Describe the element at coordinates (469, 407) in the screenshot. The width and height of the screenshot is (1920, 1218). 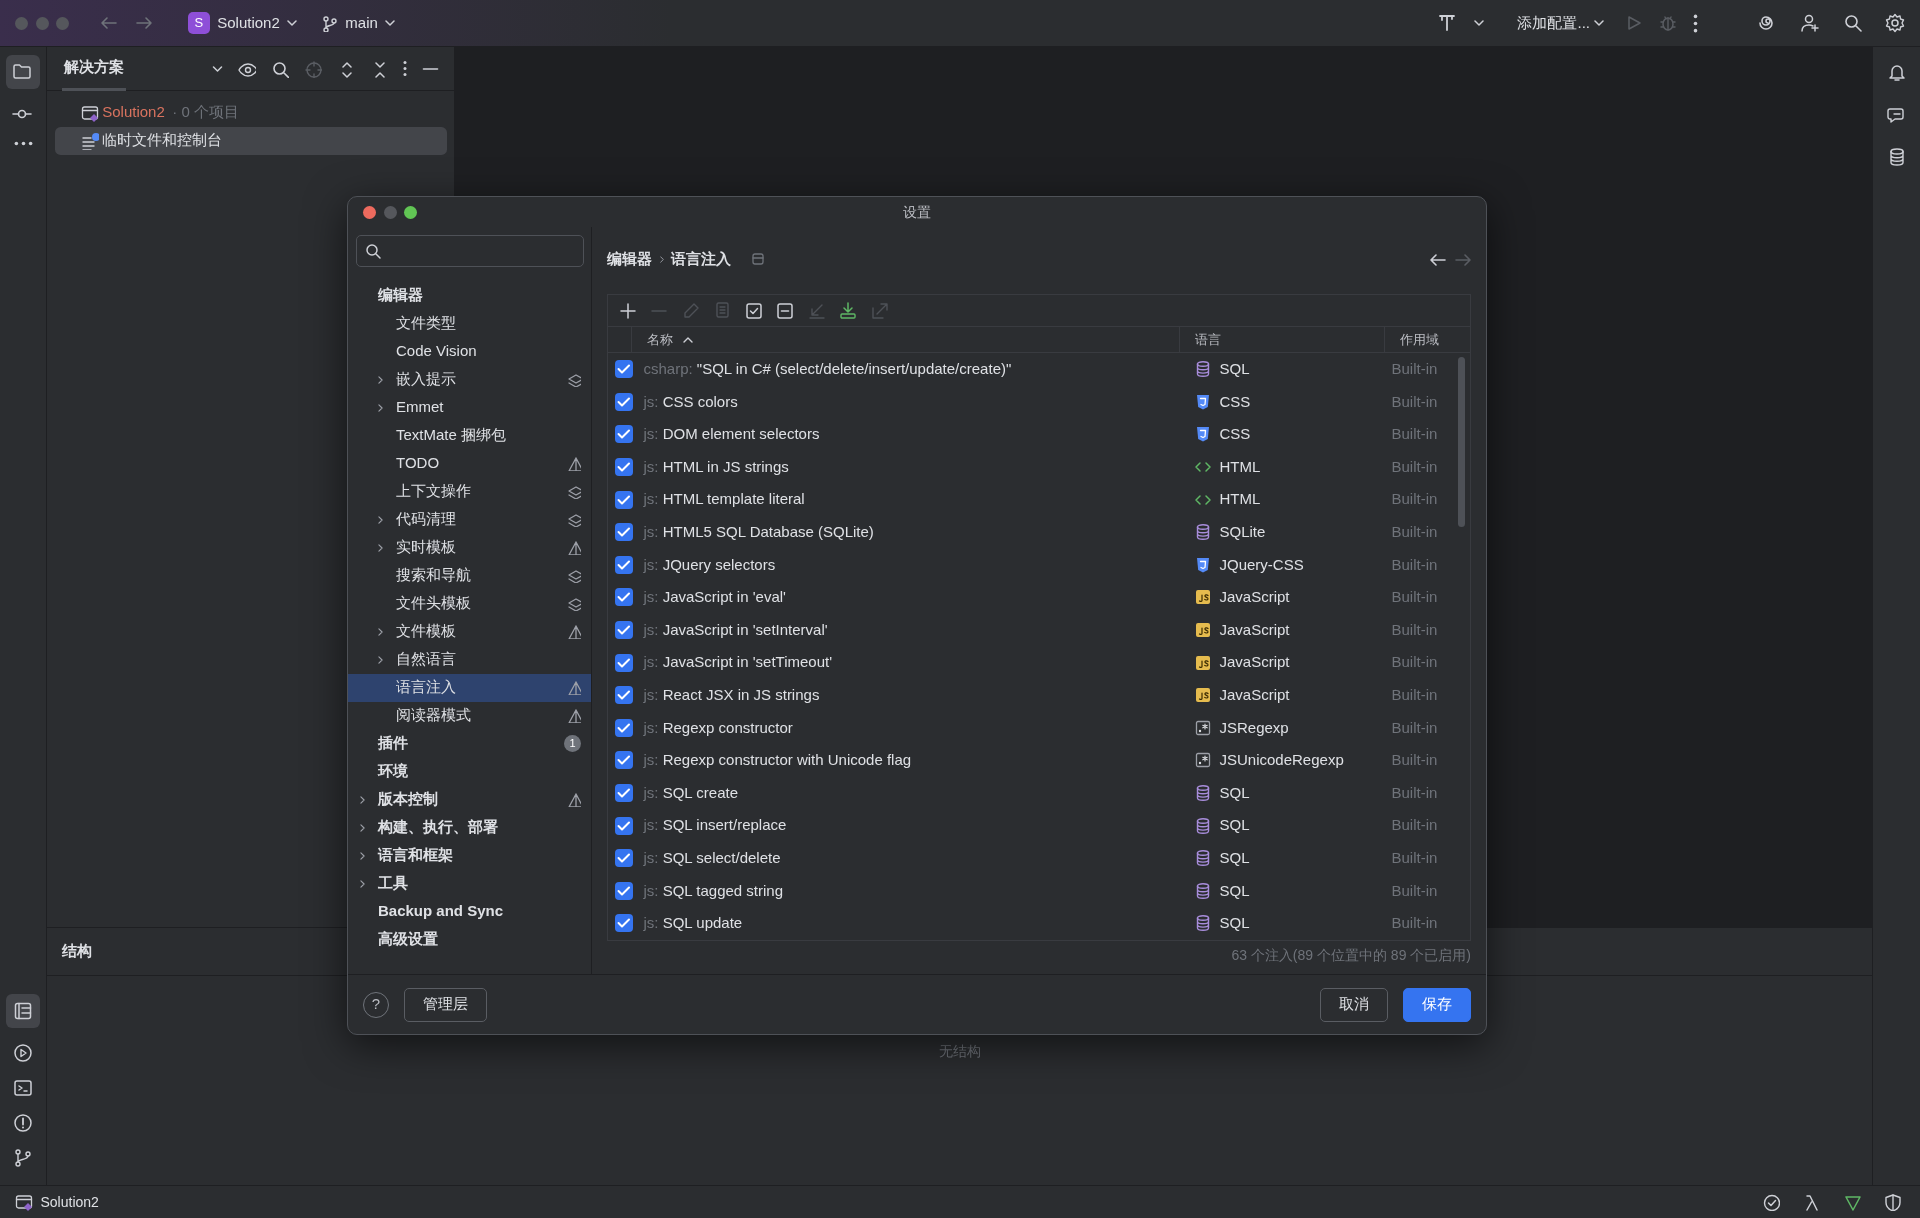
I see `nav-item: Emmet` at that location.